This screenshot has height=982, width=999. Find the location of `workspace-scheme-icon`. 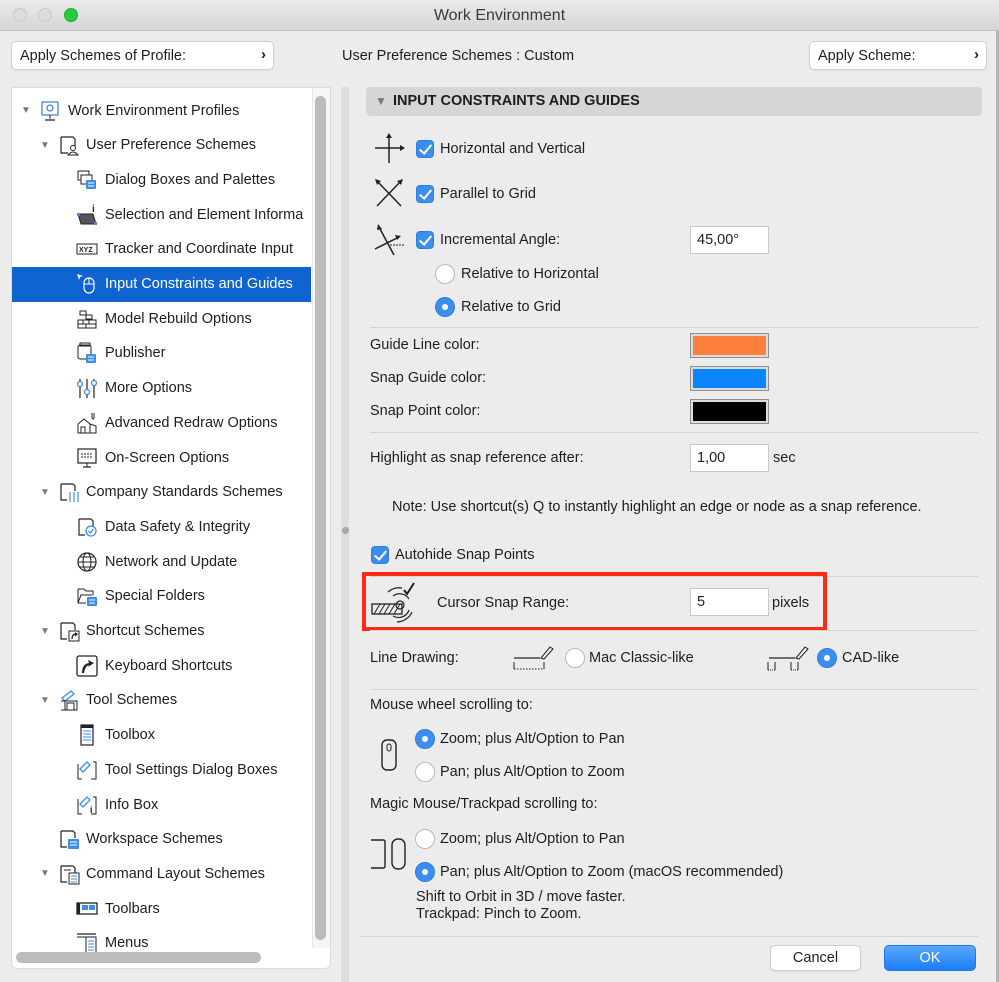

workspace-scheme-icon is located at coordinates (69, 840).